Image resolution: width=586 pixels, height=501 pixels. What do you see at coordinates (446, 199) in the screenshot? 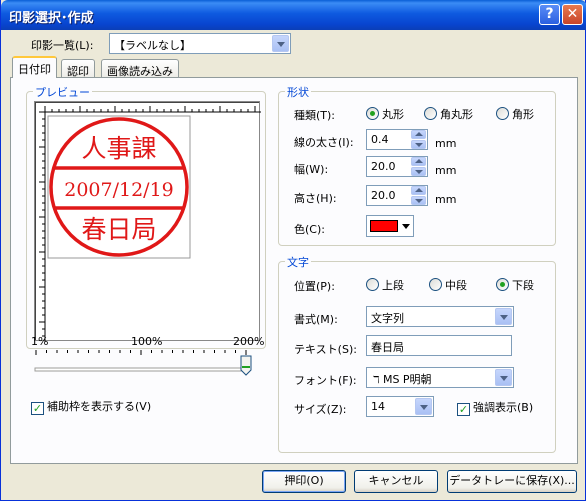
I see `height-unit: mm` at bounding box center [446, 199].